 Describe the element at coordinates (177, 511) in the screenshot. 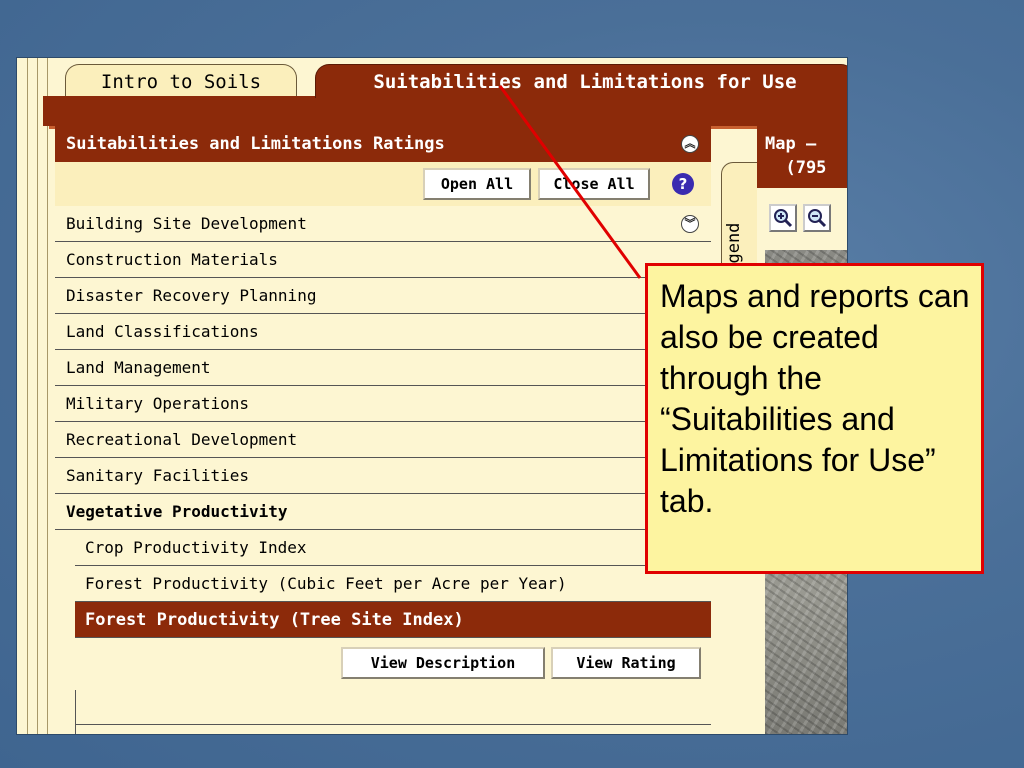

I see `category-label: Vegetative Productivity` at that location.